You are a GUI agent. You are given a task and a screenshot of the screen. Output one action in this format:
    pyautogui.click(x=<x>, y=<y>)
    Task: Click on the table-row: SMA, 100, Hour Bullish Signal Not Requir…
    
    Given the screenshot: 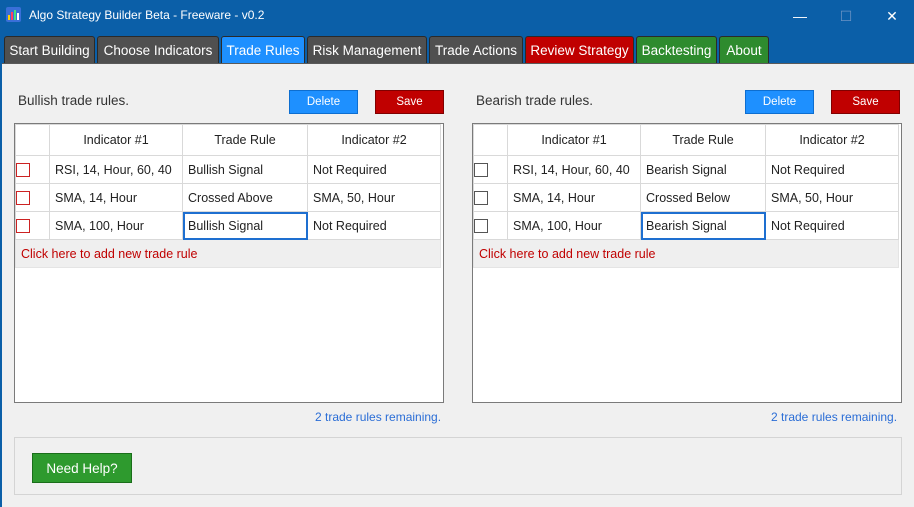 What is the action you would take?
    pyautogui.click(x=228, y=225)
    